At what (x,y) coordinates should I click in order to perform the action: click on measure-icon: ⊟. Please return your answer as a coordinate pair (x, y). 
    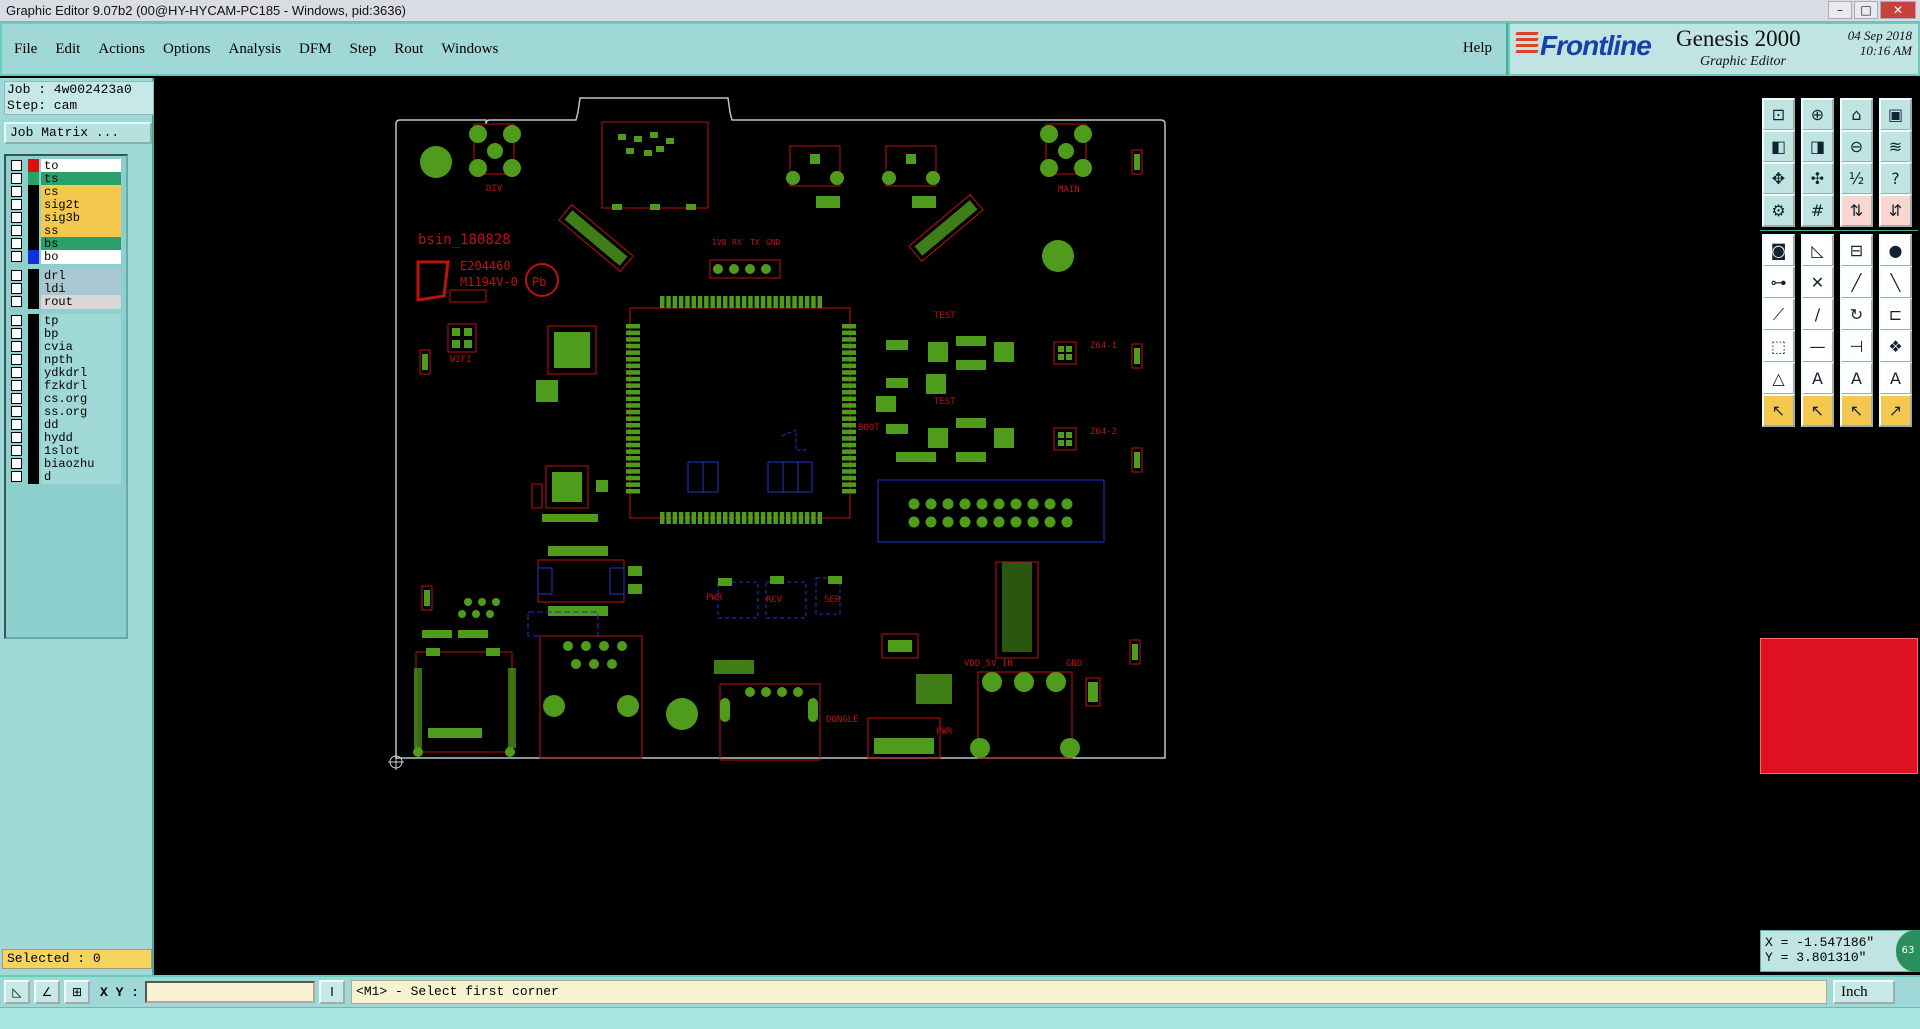
    Looking at the image, I should click on (1856, 250).